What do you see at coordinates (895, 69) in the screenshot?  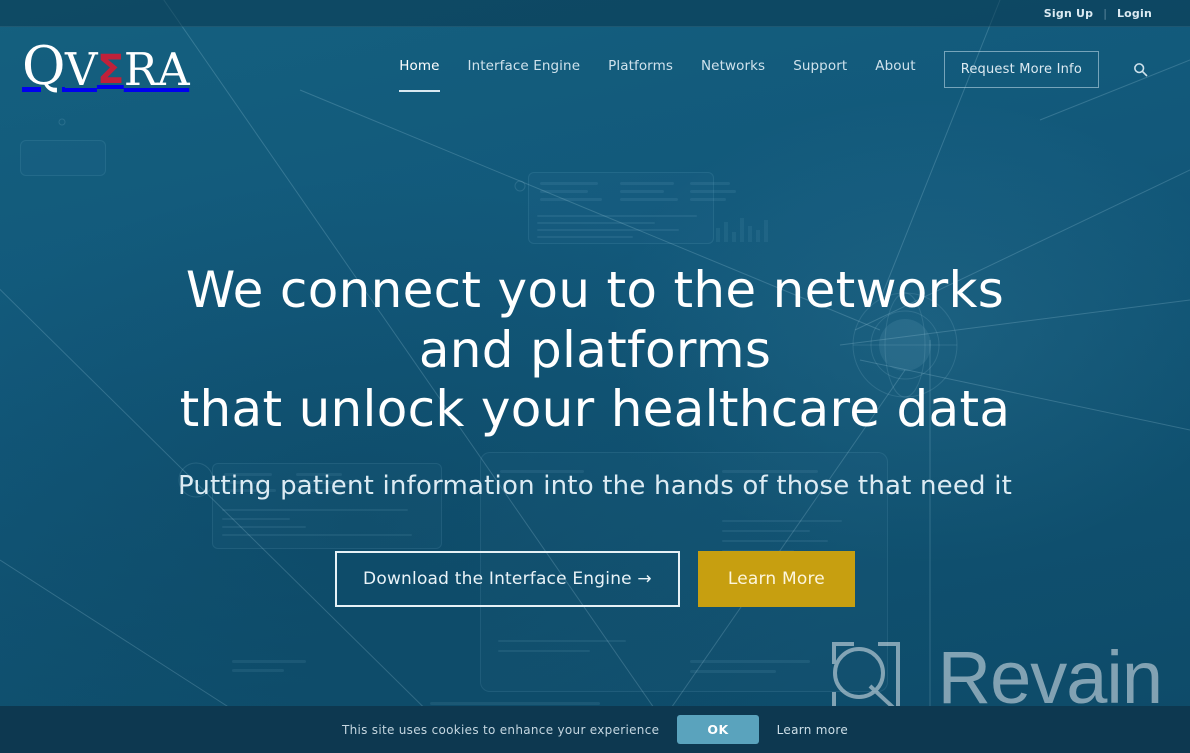 I see `nav-item-about: About` at bounding box center [895, 69].